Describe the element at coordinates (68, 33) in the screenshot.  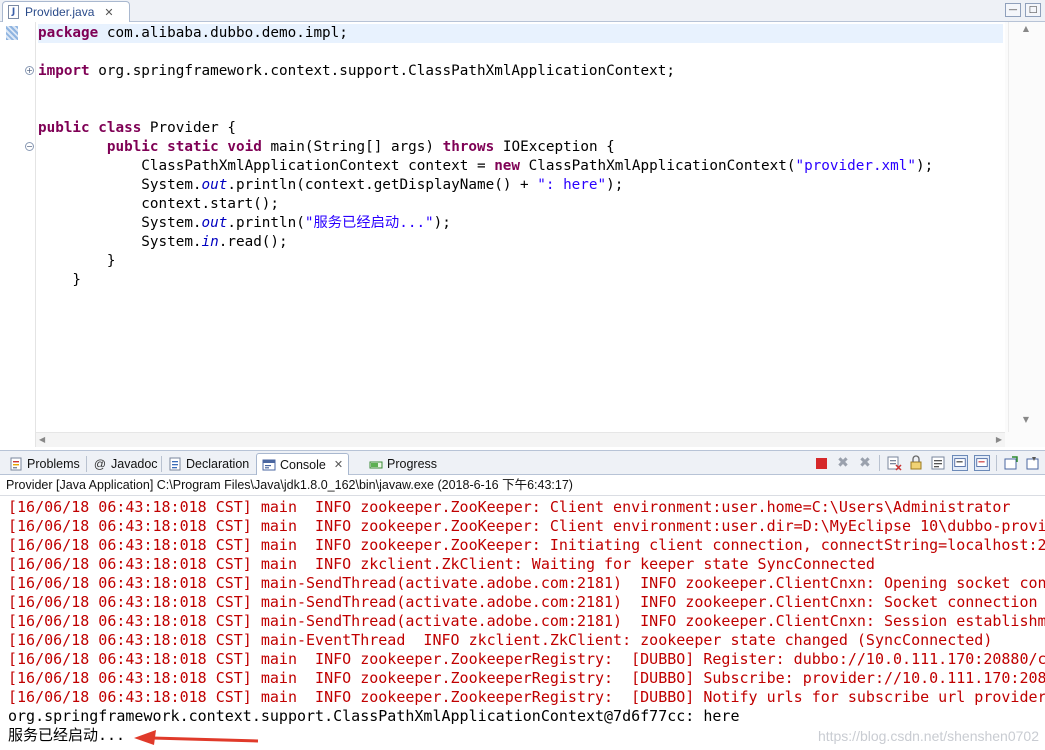
I see `code-token: package` at that location.